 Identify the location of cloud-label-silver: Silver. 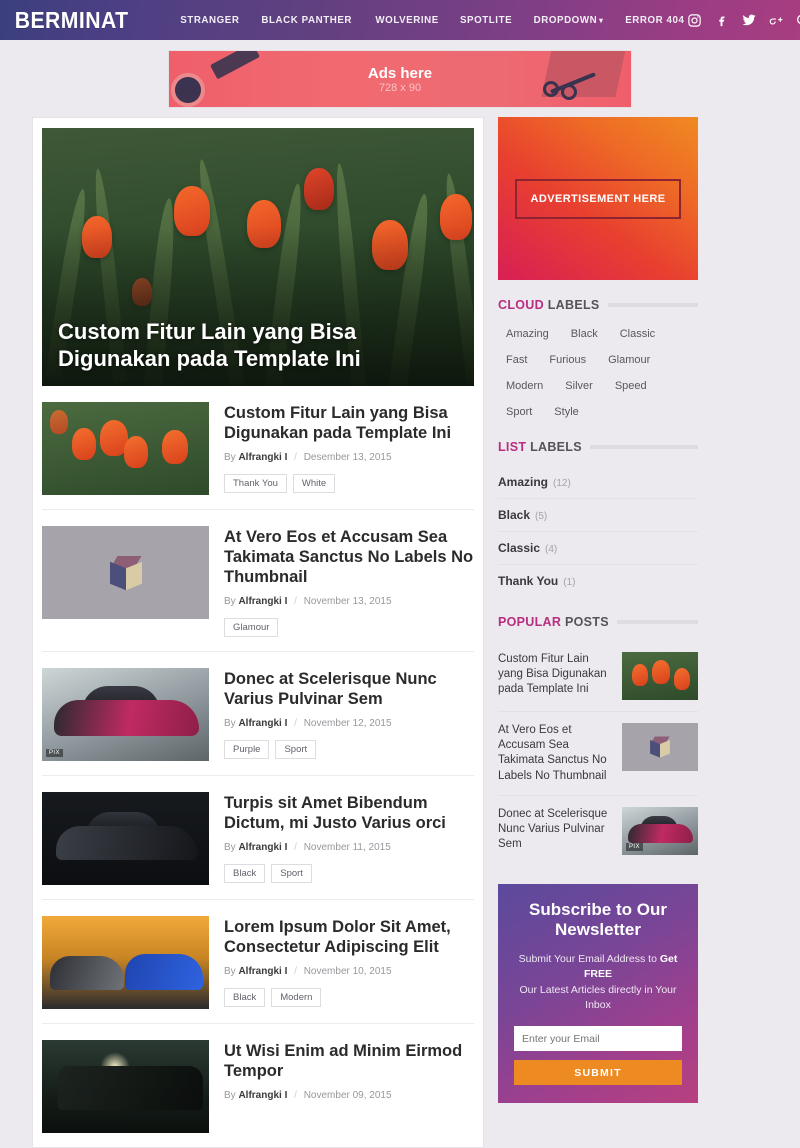
(579, 386).